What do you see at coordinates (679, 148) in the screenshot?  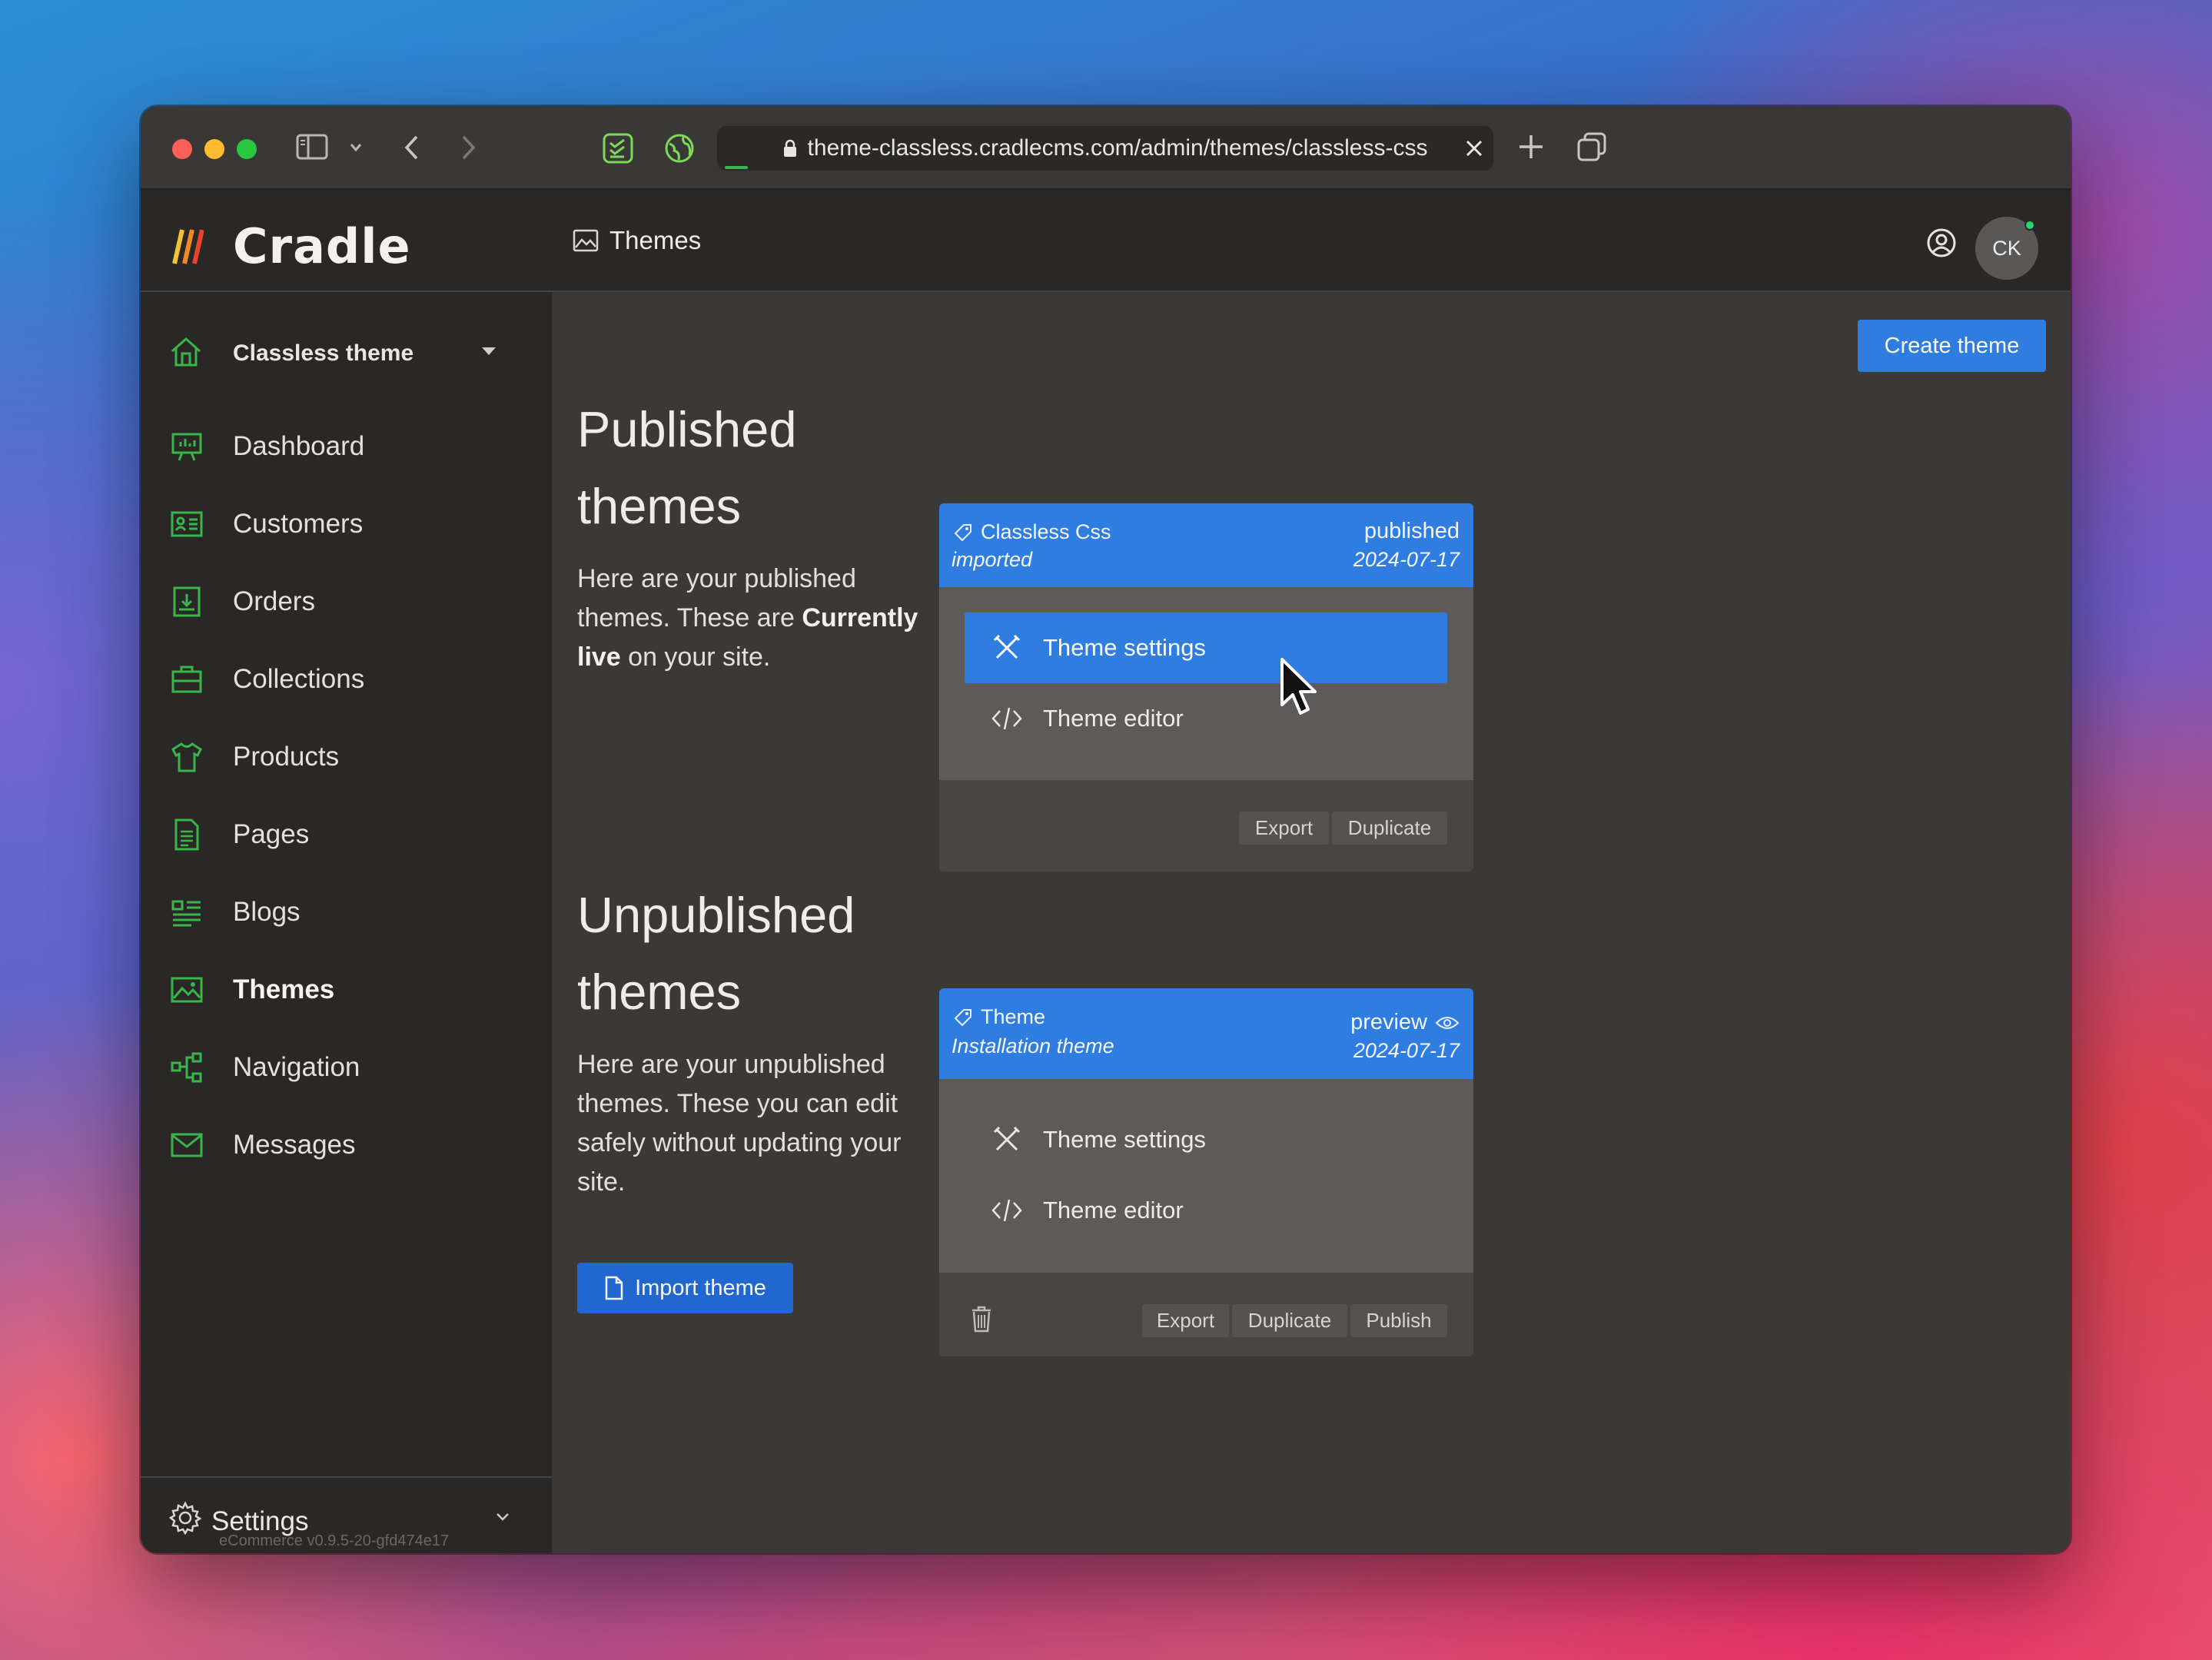 I see `globe-extension-icon` at bounding box center [679, 148].